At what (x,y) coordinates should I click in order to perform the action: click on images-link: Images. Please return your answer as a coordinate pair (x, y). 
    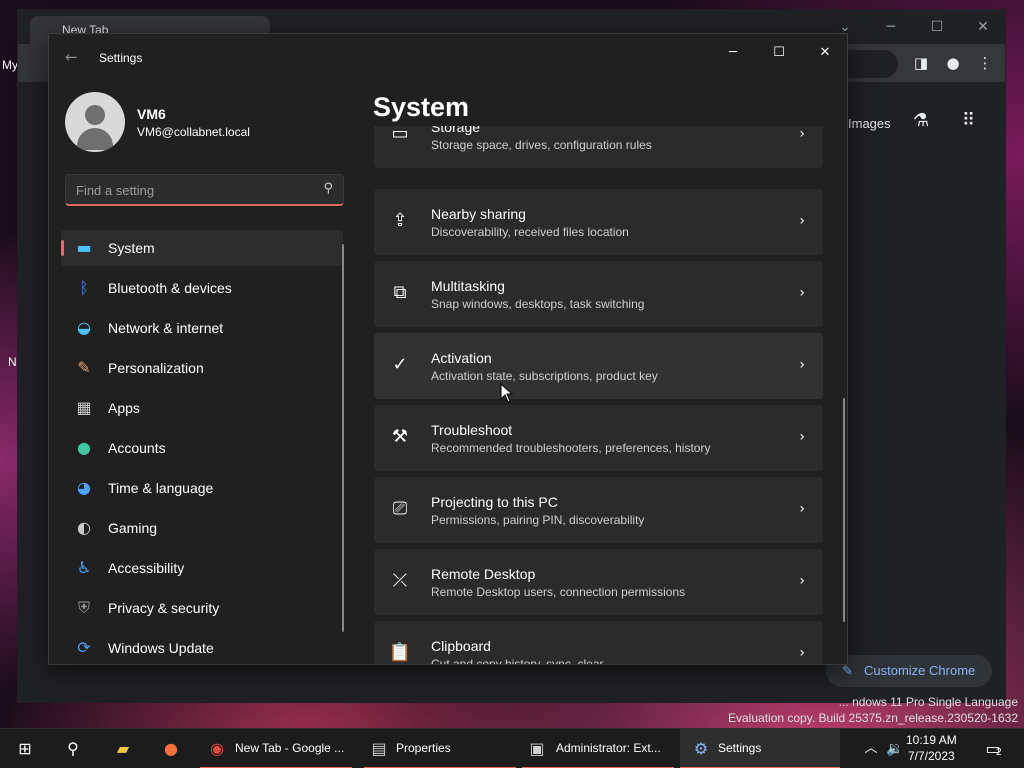
    Looking at the image, I should click on (869, 123).